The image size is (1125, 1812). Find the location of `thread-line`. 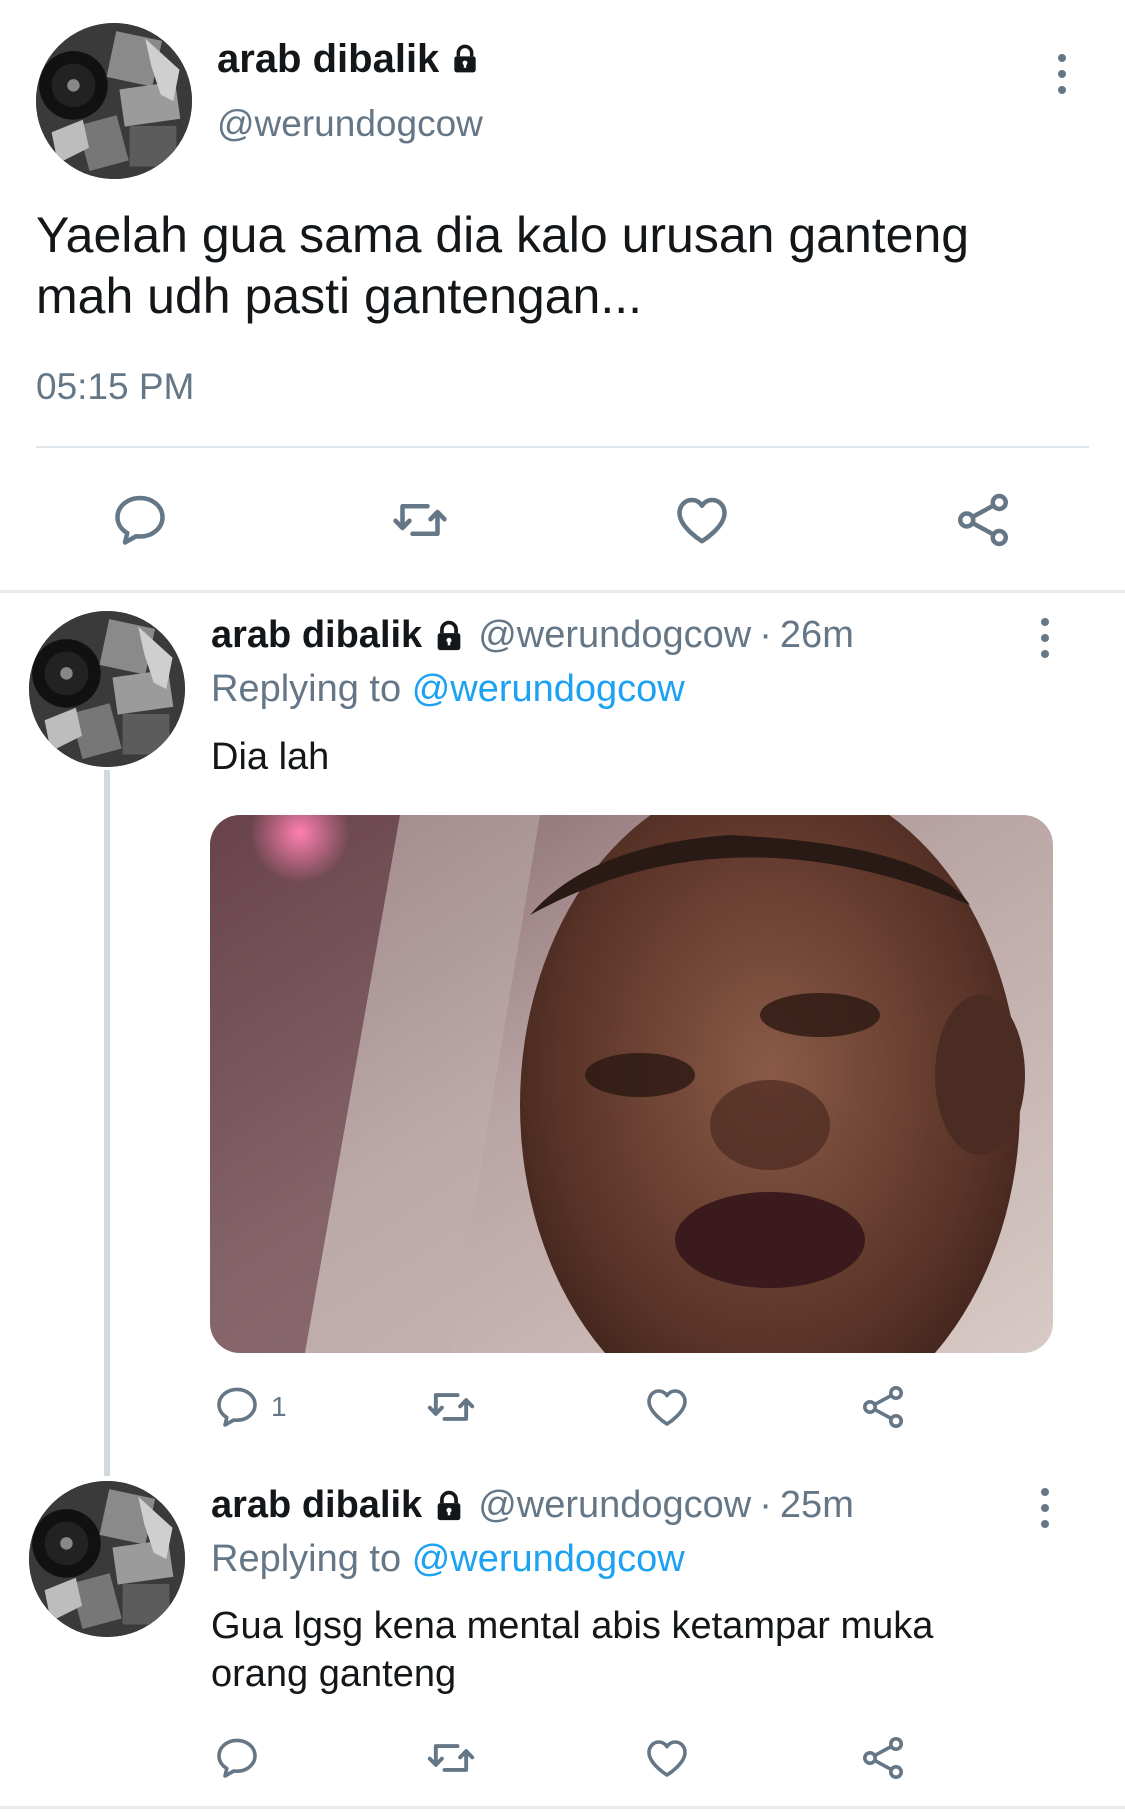

thread-line is located at coordinates (107, 1123).